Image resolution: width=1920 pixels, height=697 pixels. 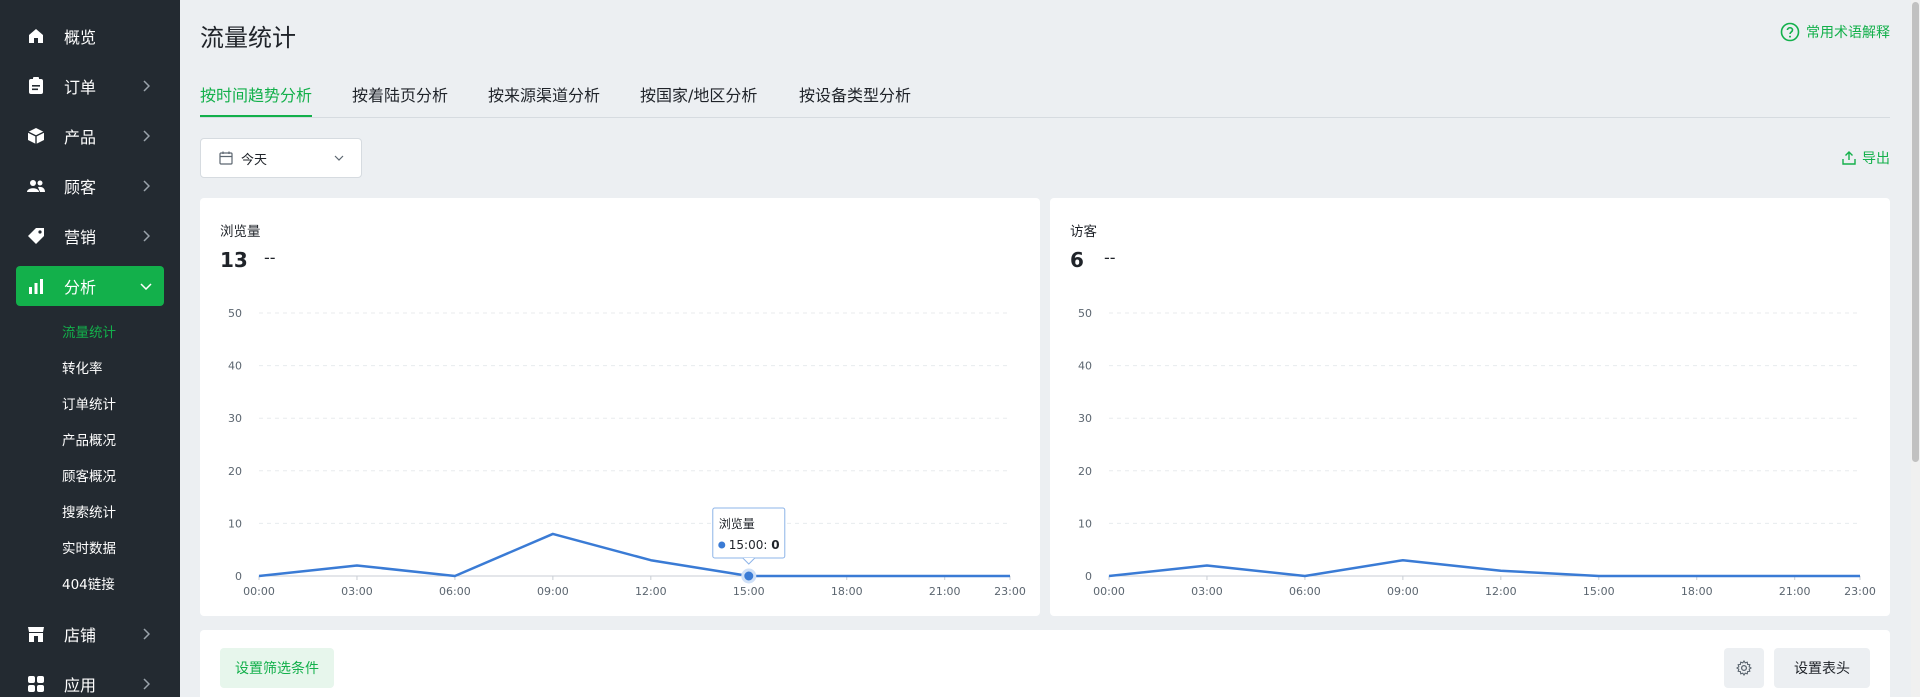 I want to click on scrollbar-thumb, so click(x=1915, y=232).